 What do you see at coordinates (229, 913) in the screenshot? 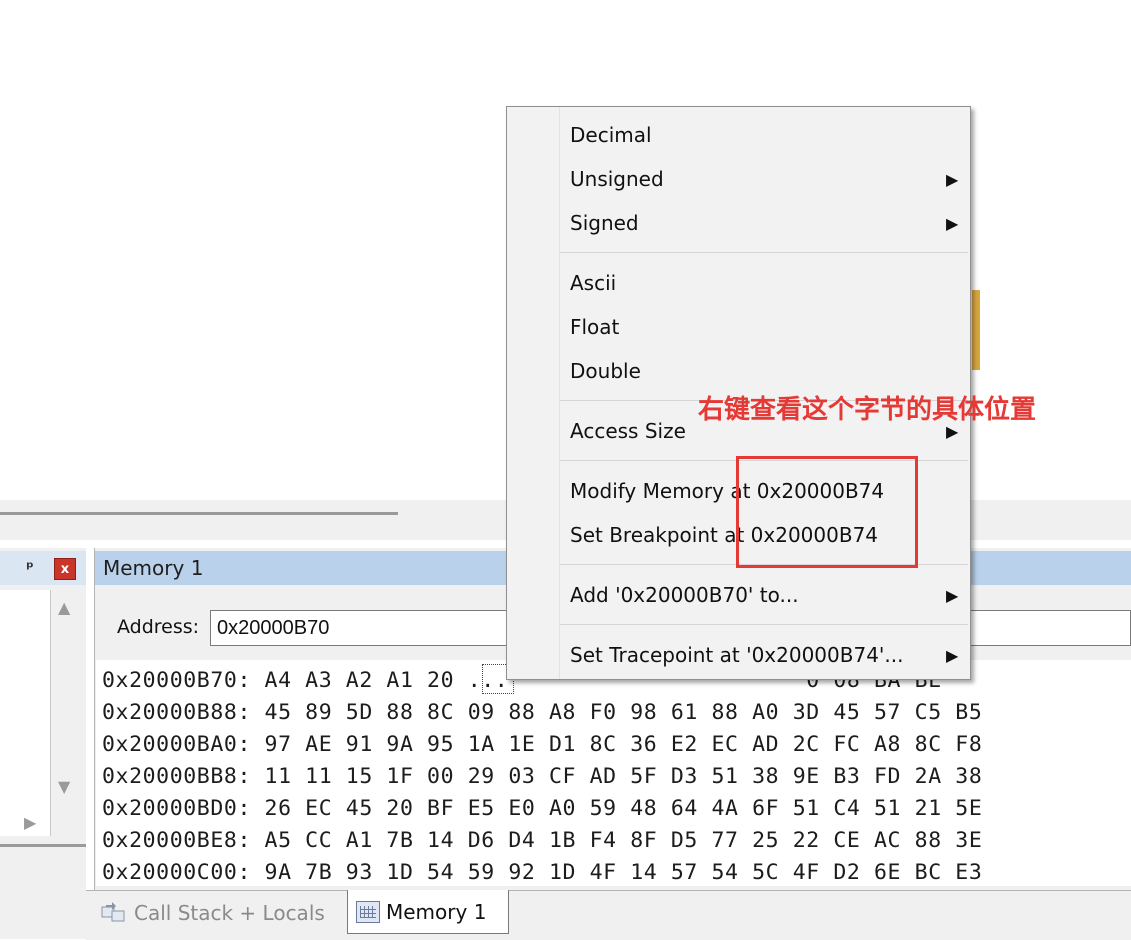
I see `tab-label: Call Stack + Locals` at bounding box center [229, 913].